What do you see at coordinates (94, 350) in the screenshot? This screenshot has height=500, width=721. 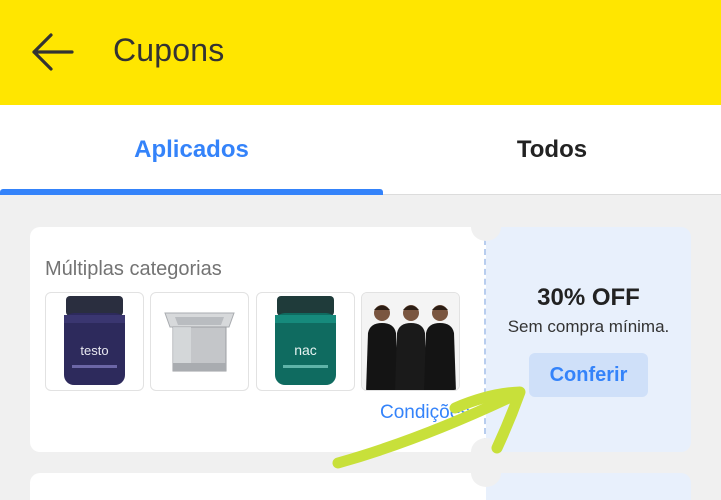 I see `testo-label: testo` at bounding box center [94, 350].